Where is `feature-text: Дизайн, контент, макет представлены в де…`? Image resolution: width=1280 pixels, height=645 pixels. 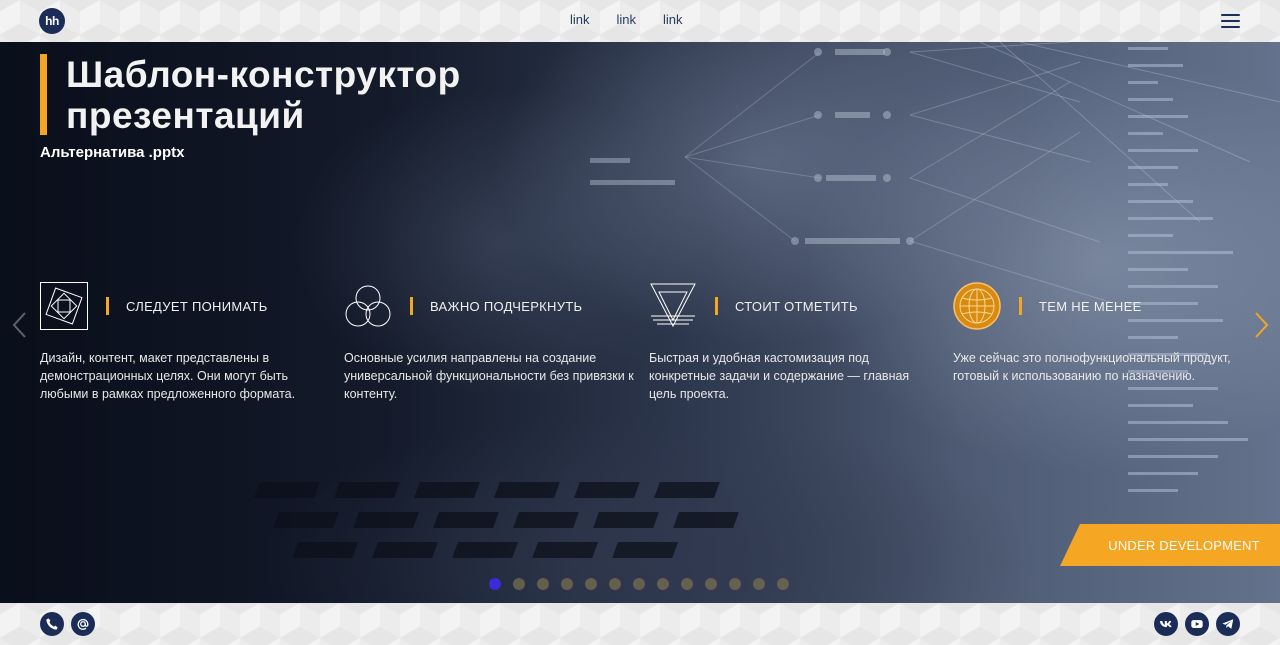 feature-text: Дизайн, контент, макет представлены в де… is located at coordinates (168, 376).